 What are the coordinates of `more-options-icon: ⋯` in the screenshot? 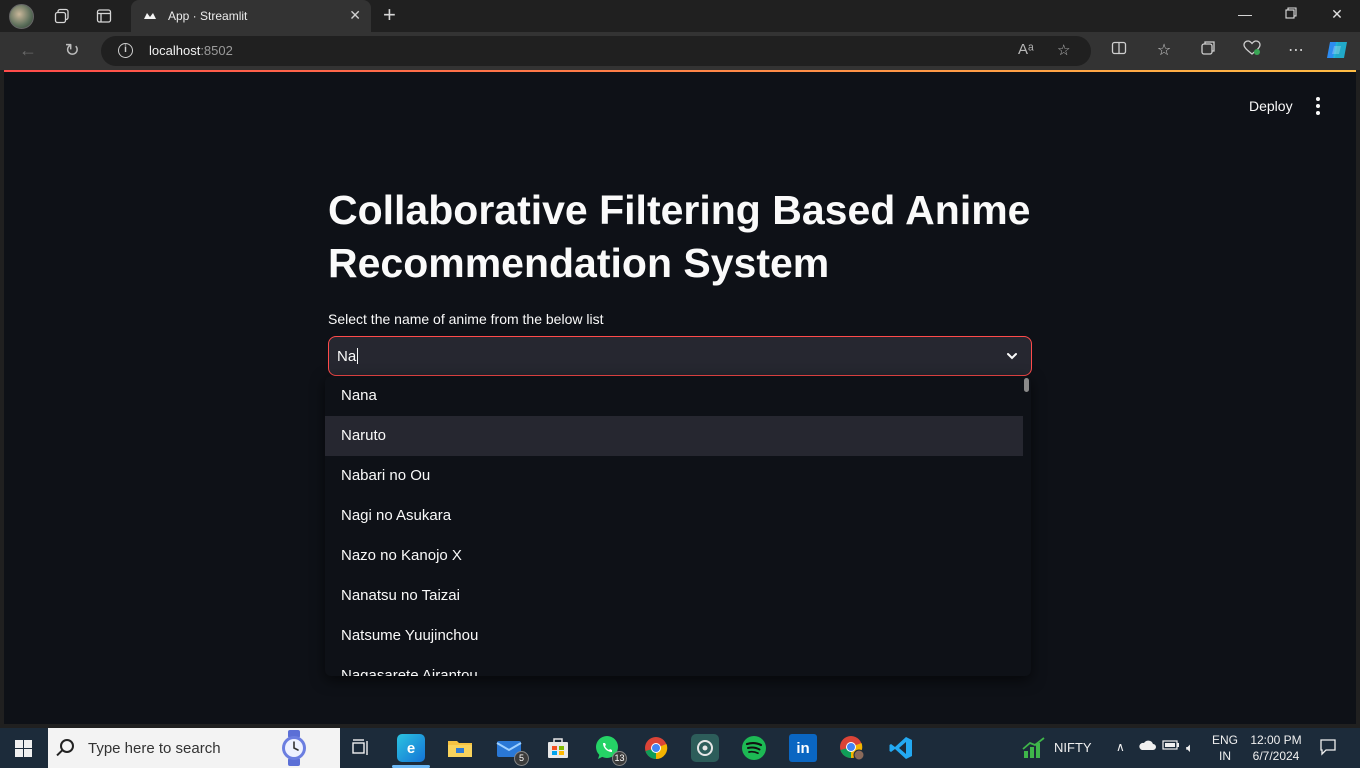 It's located at (1296, 50).